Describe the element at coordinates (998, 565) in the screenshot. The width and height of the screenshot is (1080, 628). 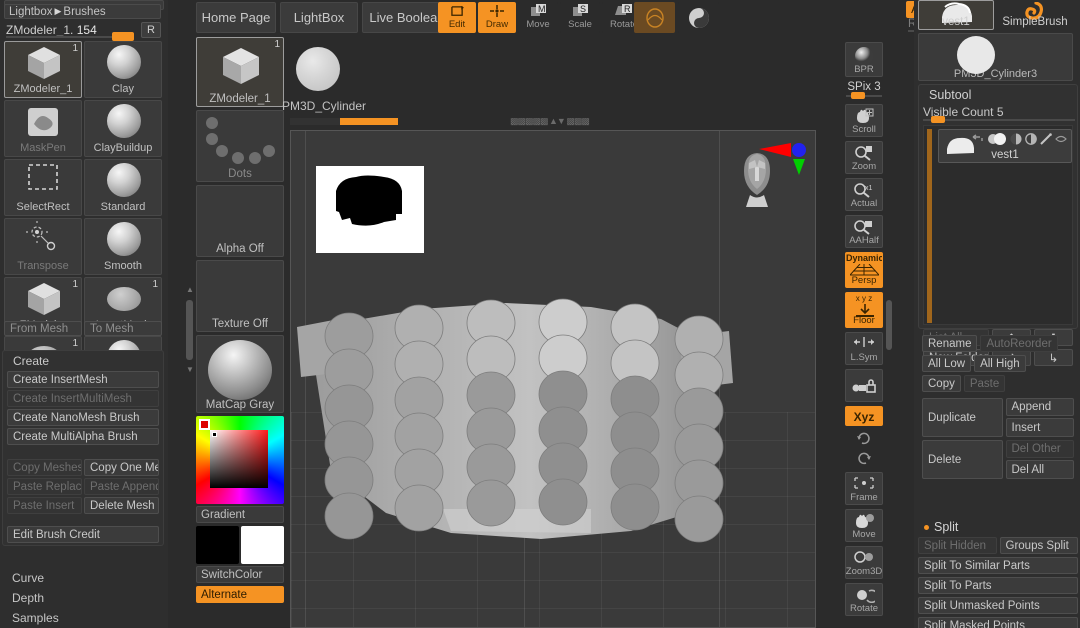
I see `split-split-to-similar-parts: Split To Similar Parts` at that location.